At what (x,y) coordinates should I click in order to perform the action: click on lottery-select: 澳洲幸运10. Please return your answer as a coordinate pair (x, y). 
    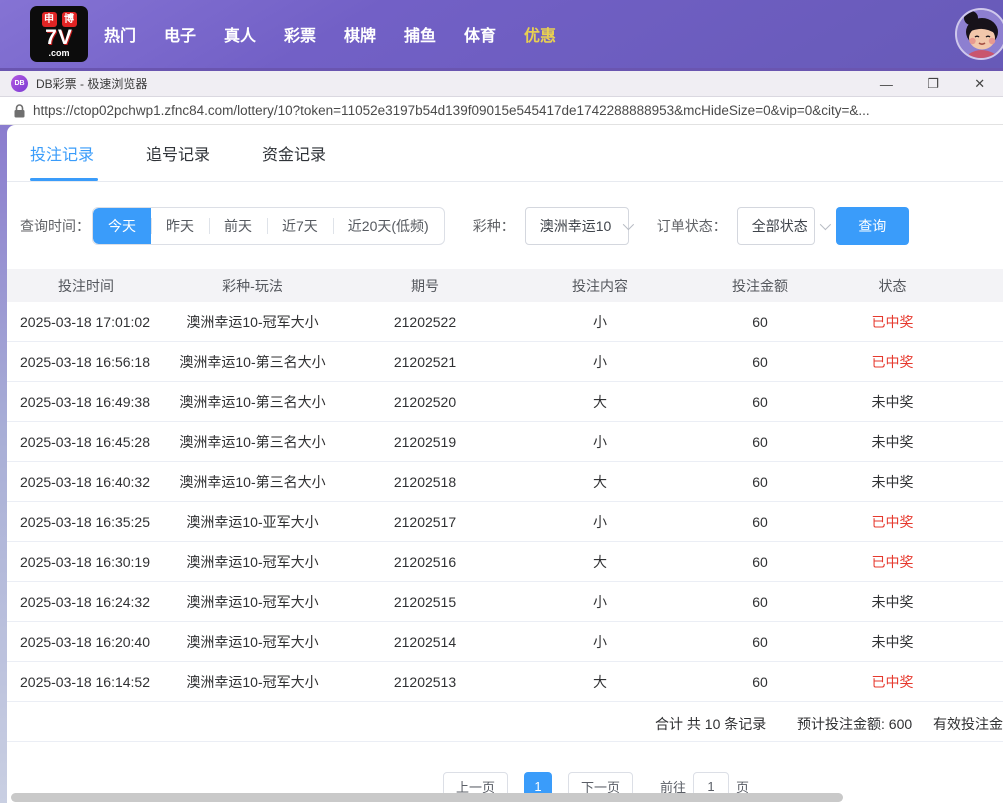
    Looking at the image, I should click on (579, 226).